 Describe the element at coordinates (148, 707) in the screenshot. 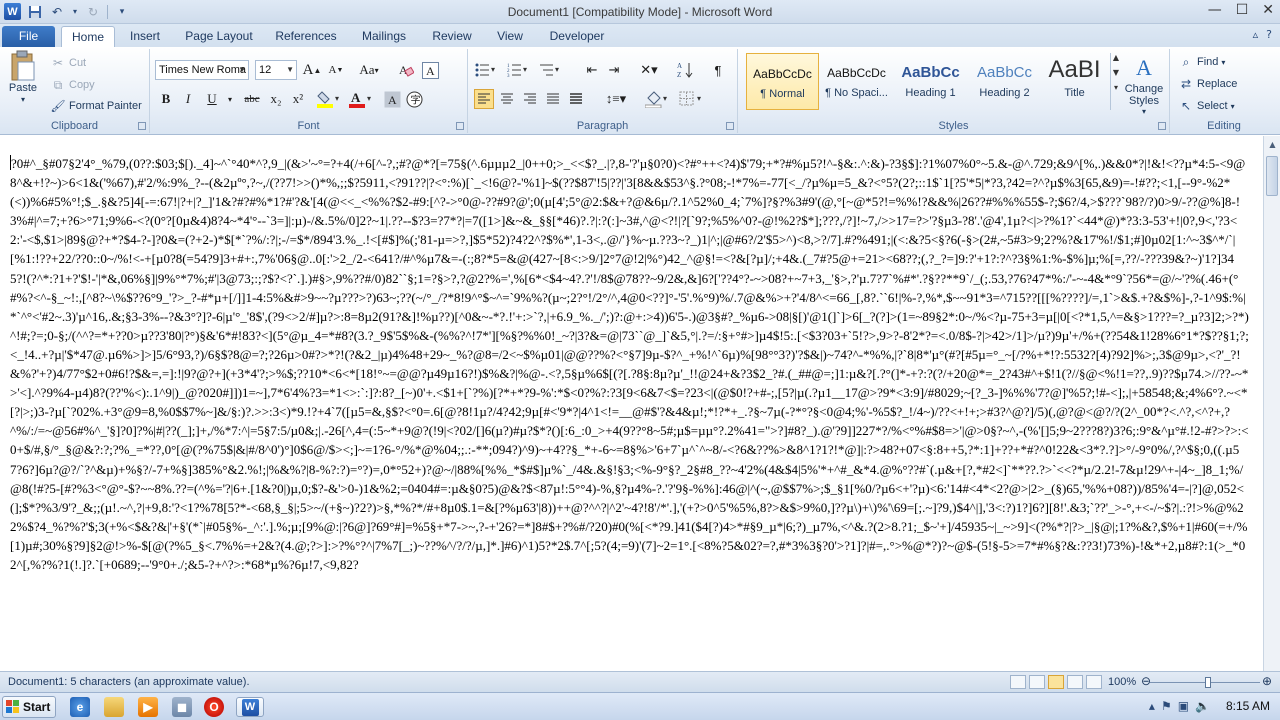

I see `media-player-icon: ▶` at that location.